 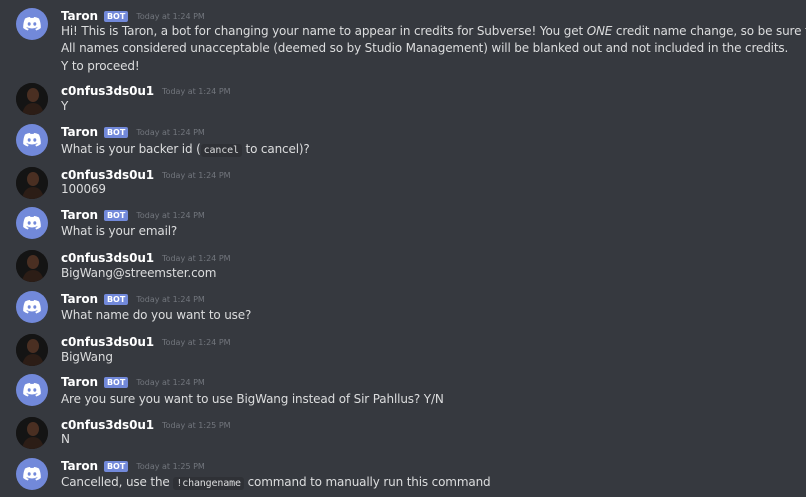 What do you see at coordinates (221, 150) in the screenshot?
I see `inline-code: cancel` at bounding box center [221, 150].